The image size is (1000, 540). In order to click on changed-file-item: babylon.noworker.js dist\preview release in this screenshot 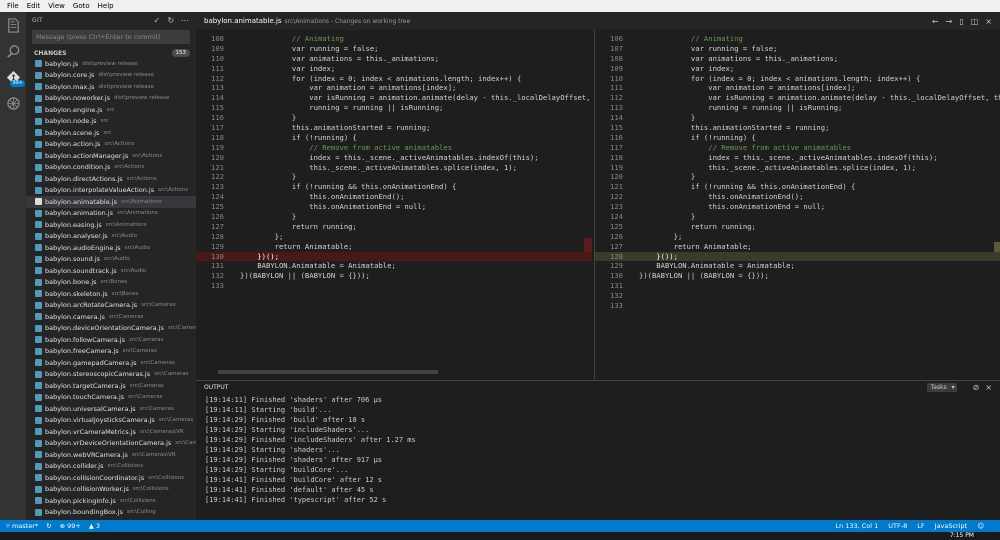, I will do `click(111, 99)`.